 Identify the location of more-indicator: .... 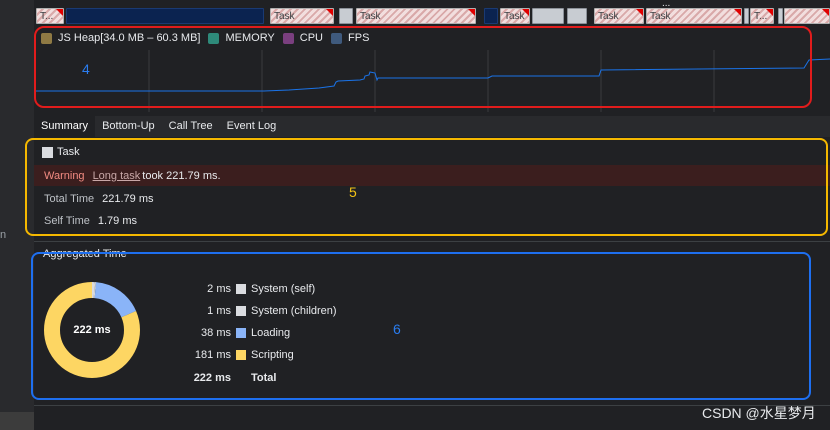
(666, 4).